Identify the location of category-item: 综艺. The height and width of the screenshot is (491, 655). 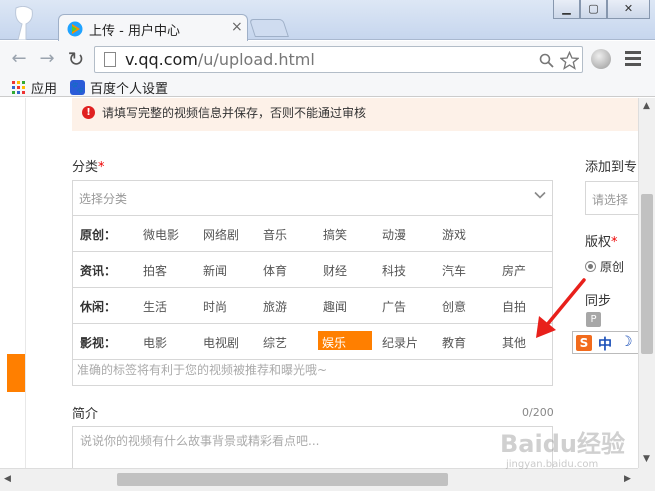
(275, 342).